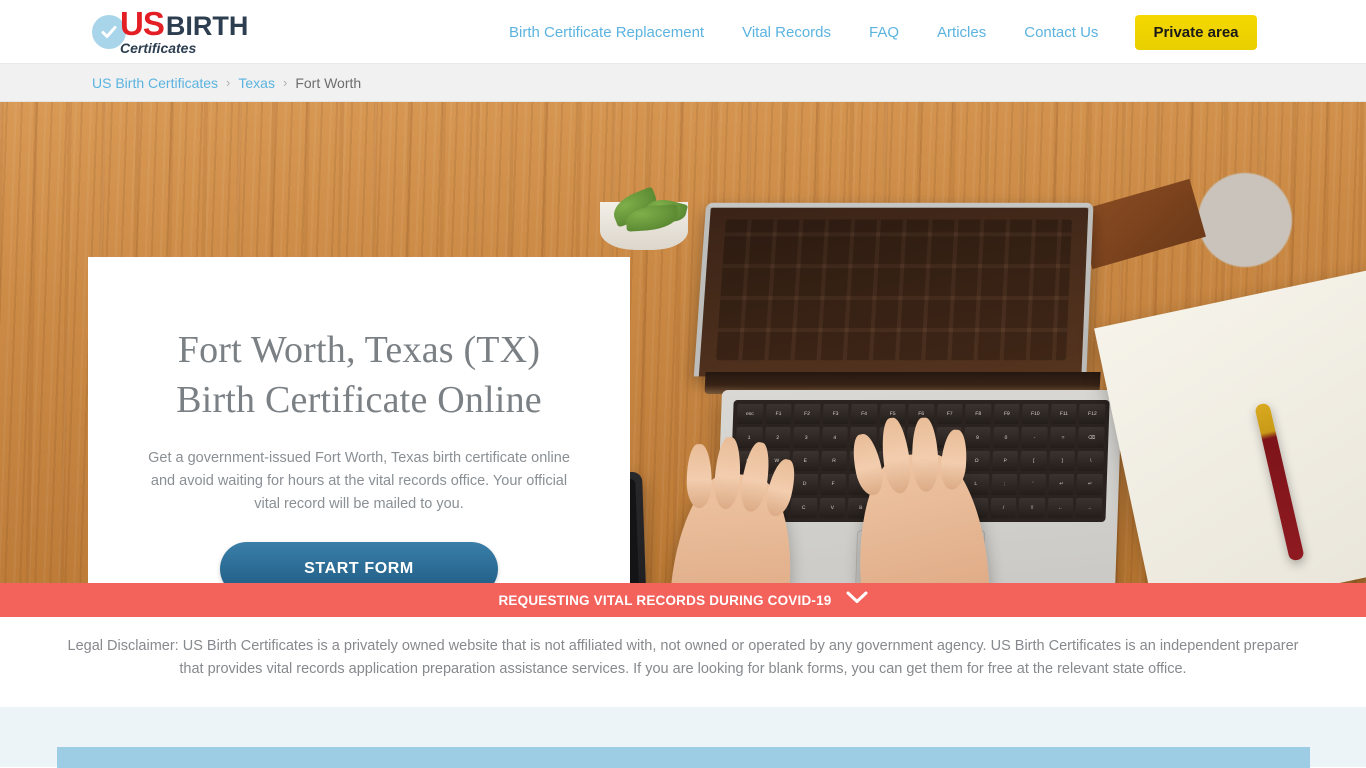 This screenshot has width=1366, height=768. I want to click on keyboard-key: ;, so click(1004, 484).